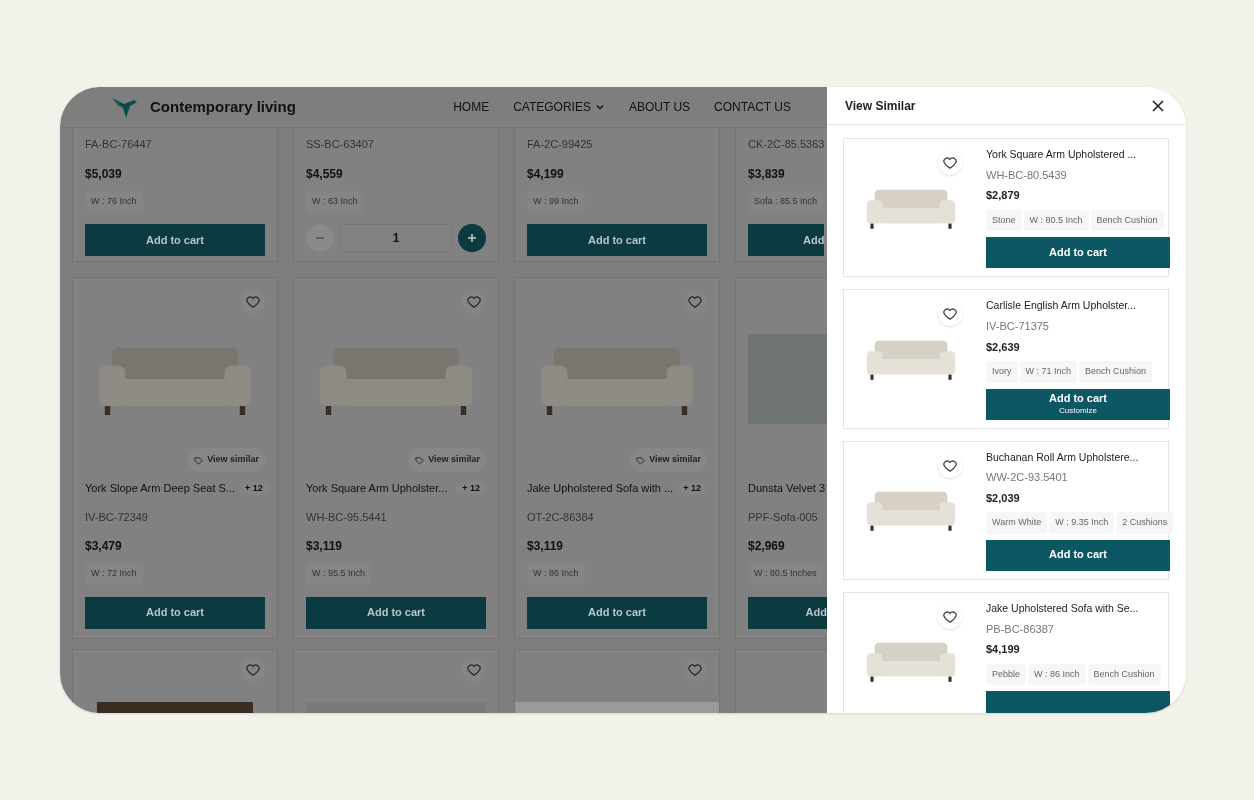  Describe the element at coordinates (339, 574) in the screenshot. I see `size-tag: W : 95.5 Inch` at that location.